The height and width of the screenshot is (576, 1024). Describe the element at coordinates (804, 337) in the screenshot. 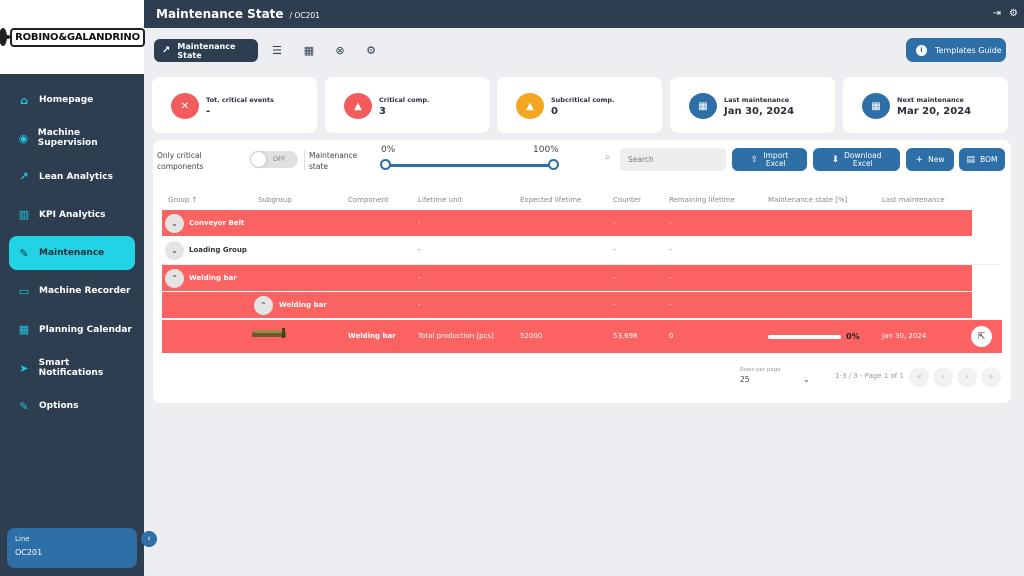

I see `maintenance-state-progress` at that location.